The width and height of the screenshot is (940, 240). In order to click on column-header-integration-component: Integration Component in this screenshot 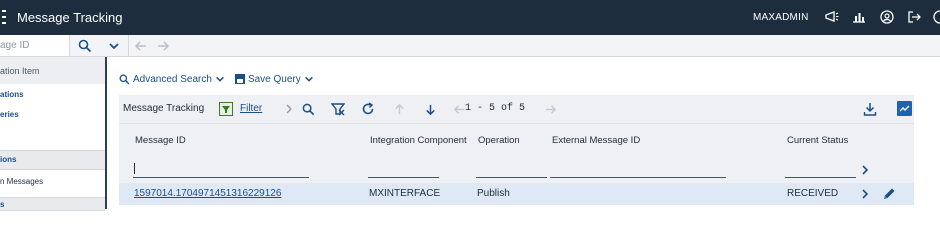, I will do `click(418, 140)`.